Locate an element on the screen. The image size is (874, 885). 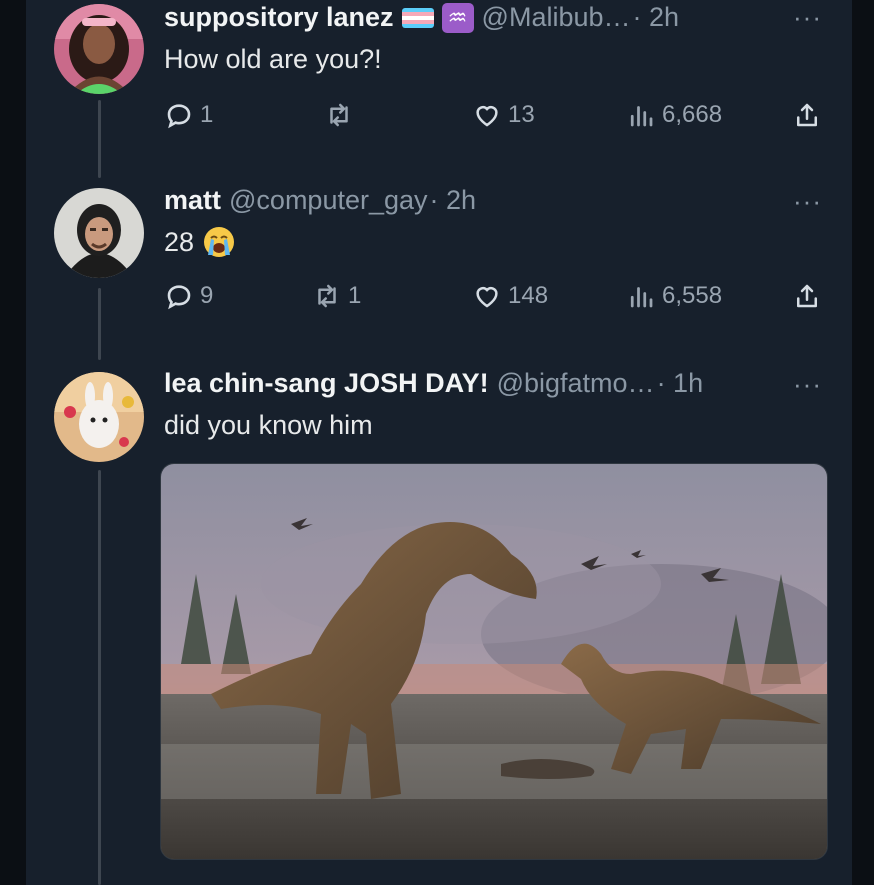
reply-count: 1 is located at coordinates (207, 114).